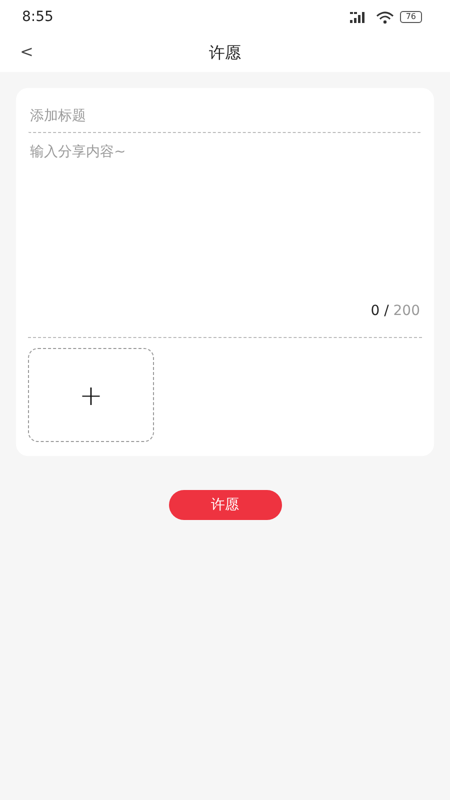  Describe the element at coordinates (27, 51) in the screenshot. I see `back-button: <` at that location.